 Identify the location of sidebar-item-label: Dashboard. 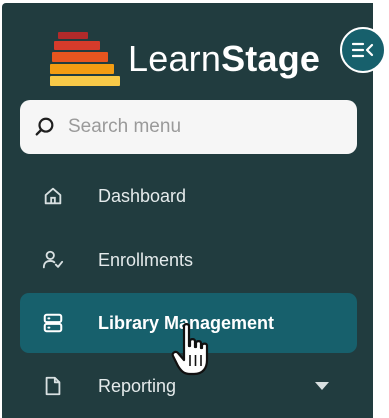
(142, 195).